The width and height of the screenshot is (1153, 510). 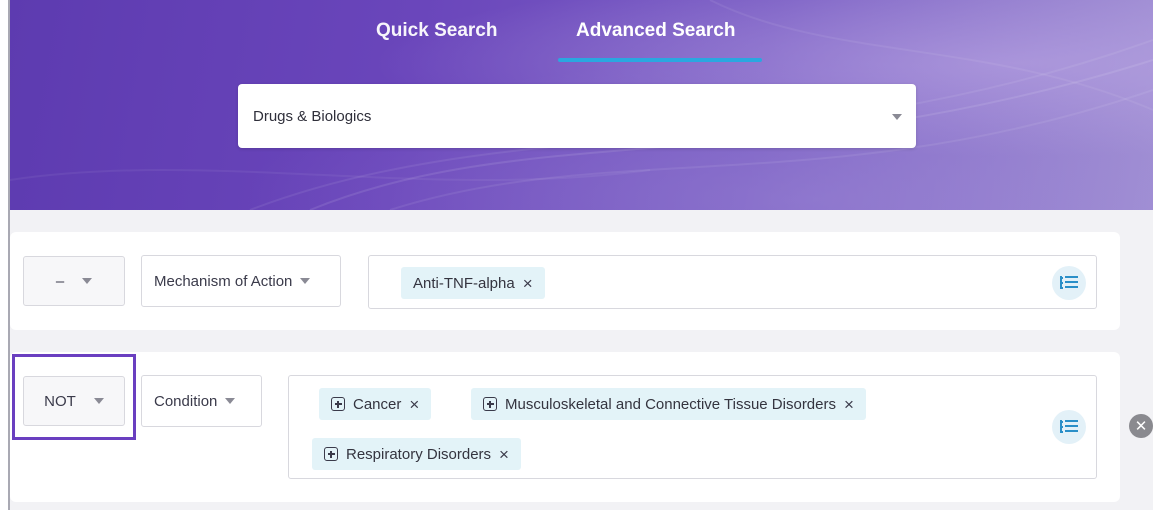 I want to click on value-input: Anti-TNF-alpha ×, so click(x=732, y=282).